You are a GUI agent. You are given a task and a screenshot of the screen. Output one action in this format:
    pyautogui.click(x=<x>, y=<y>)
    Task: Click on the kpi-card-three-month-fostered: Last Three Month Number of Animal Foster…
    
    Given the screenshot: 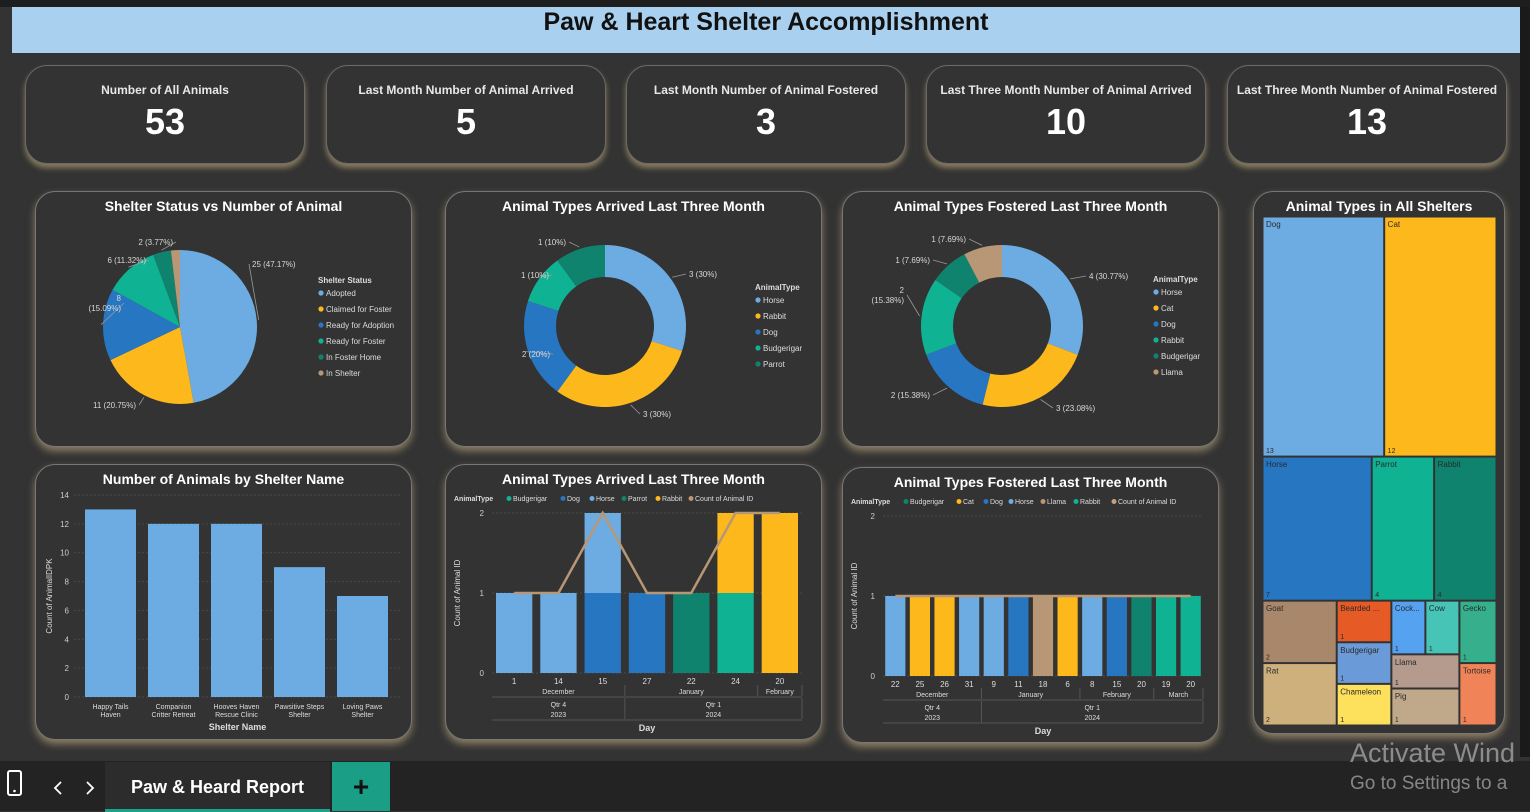 What is the action you would take?
    pyautogui.click(x=1367, y=114)
    